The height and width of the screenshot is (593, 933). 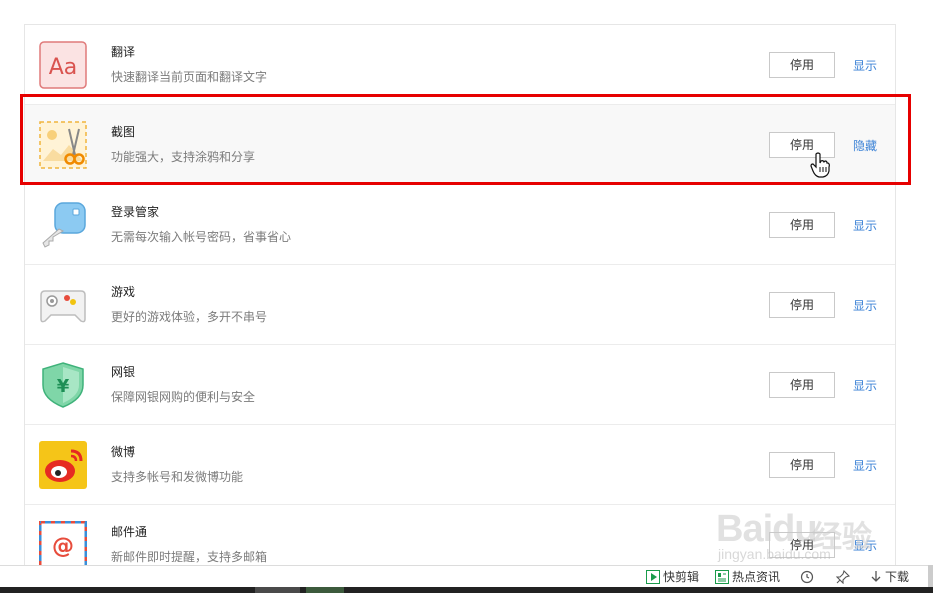 I want to click on extension-desc: 更好的游戏体验，多开不串号, so click(x=189, y=317).